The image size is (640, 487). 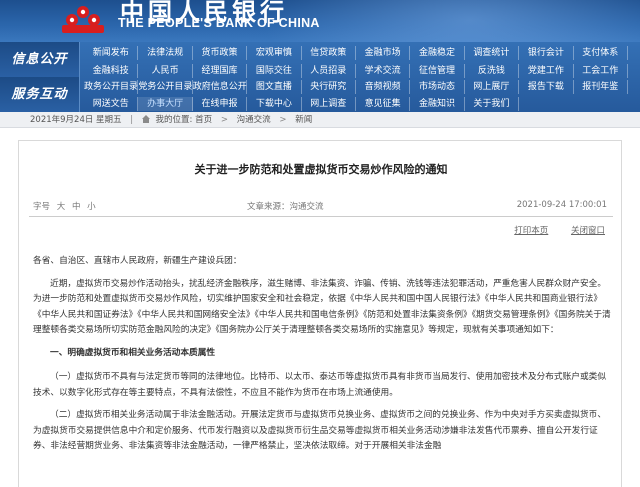 What do you see at coordinates (174, 120) in the screenshot?
I see `breadcrumb-prefix: 我的位置:` at bounding box center [174, 120].